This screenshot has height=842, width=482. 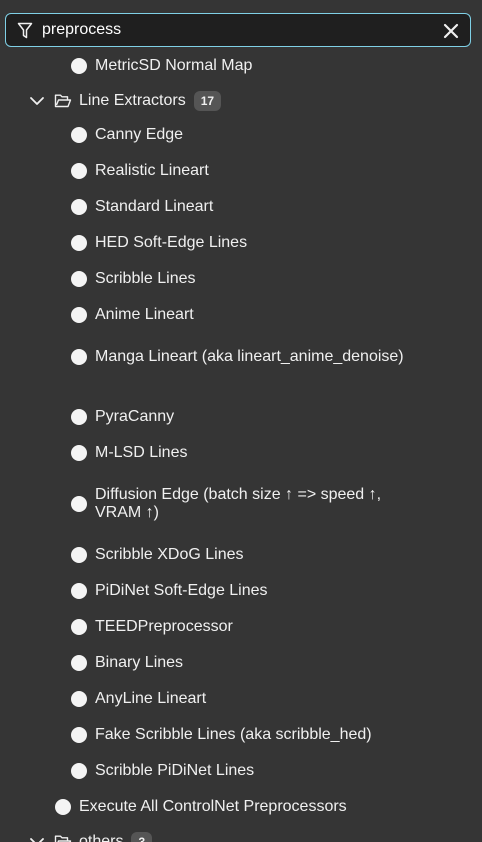 What do you see at coordinates (142, 837) in the screenshot?
I see `count-badge: 3` at bounding box center [142, 837].